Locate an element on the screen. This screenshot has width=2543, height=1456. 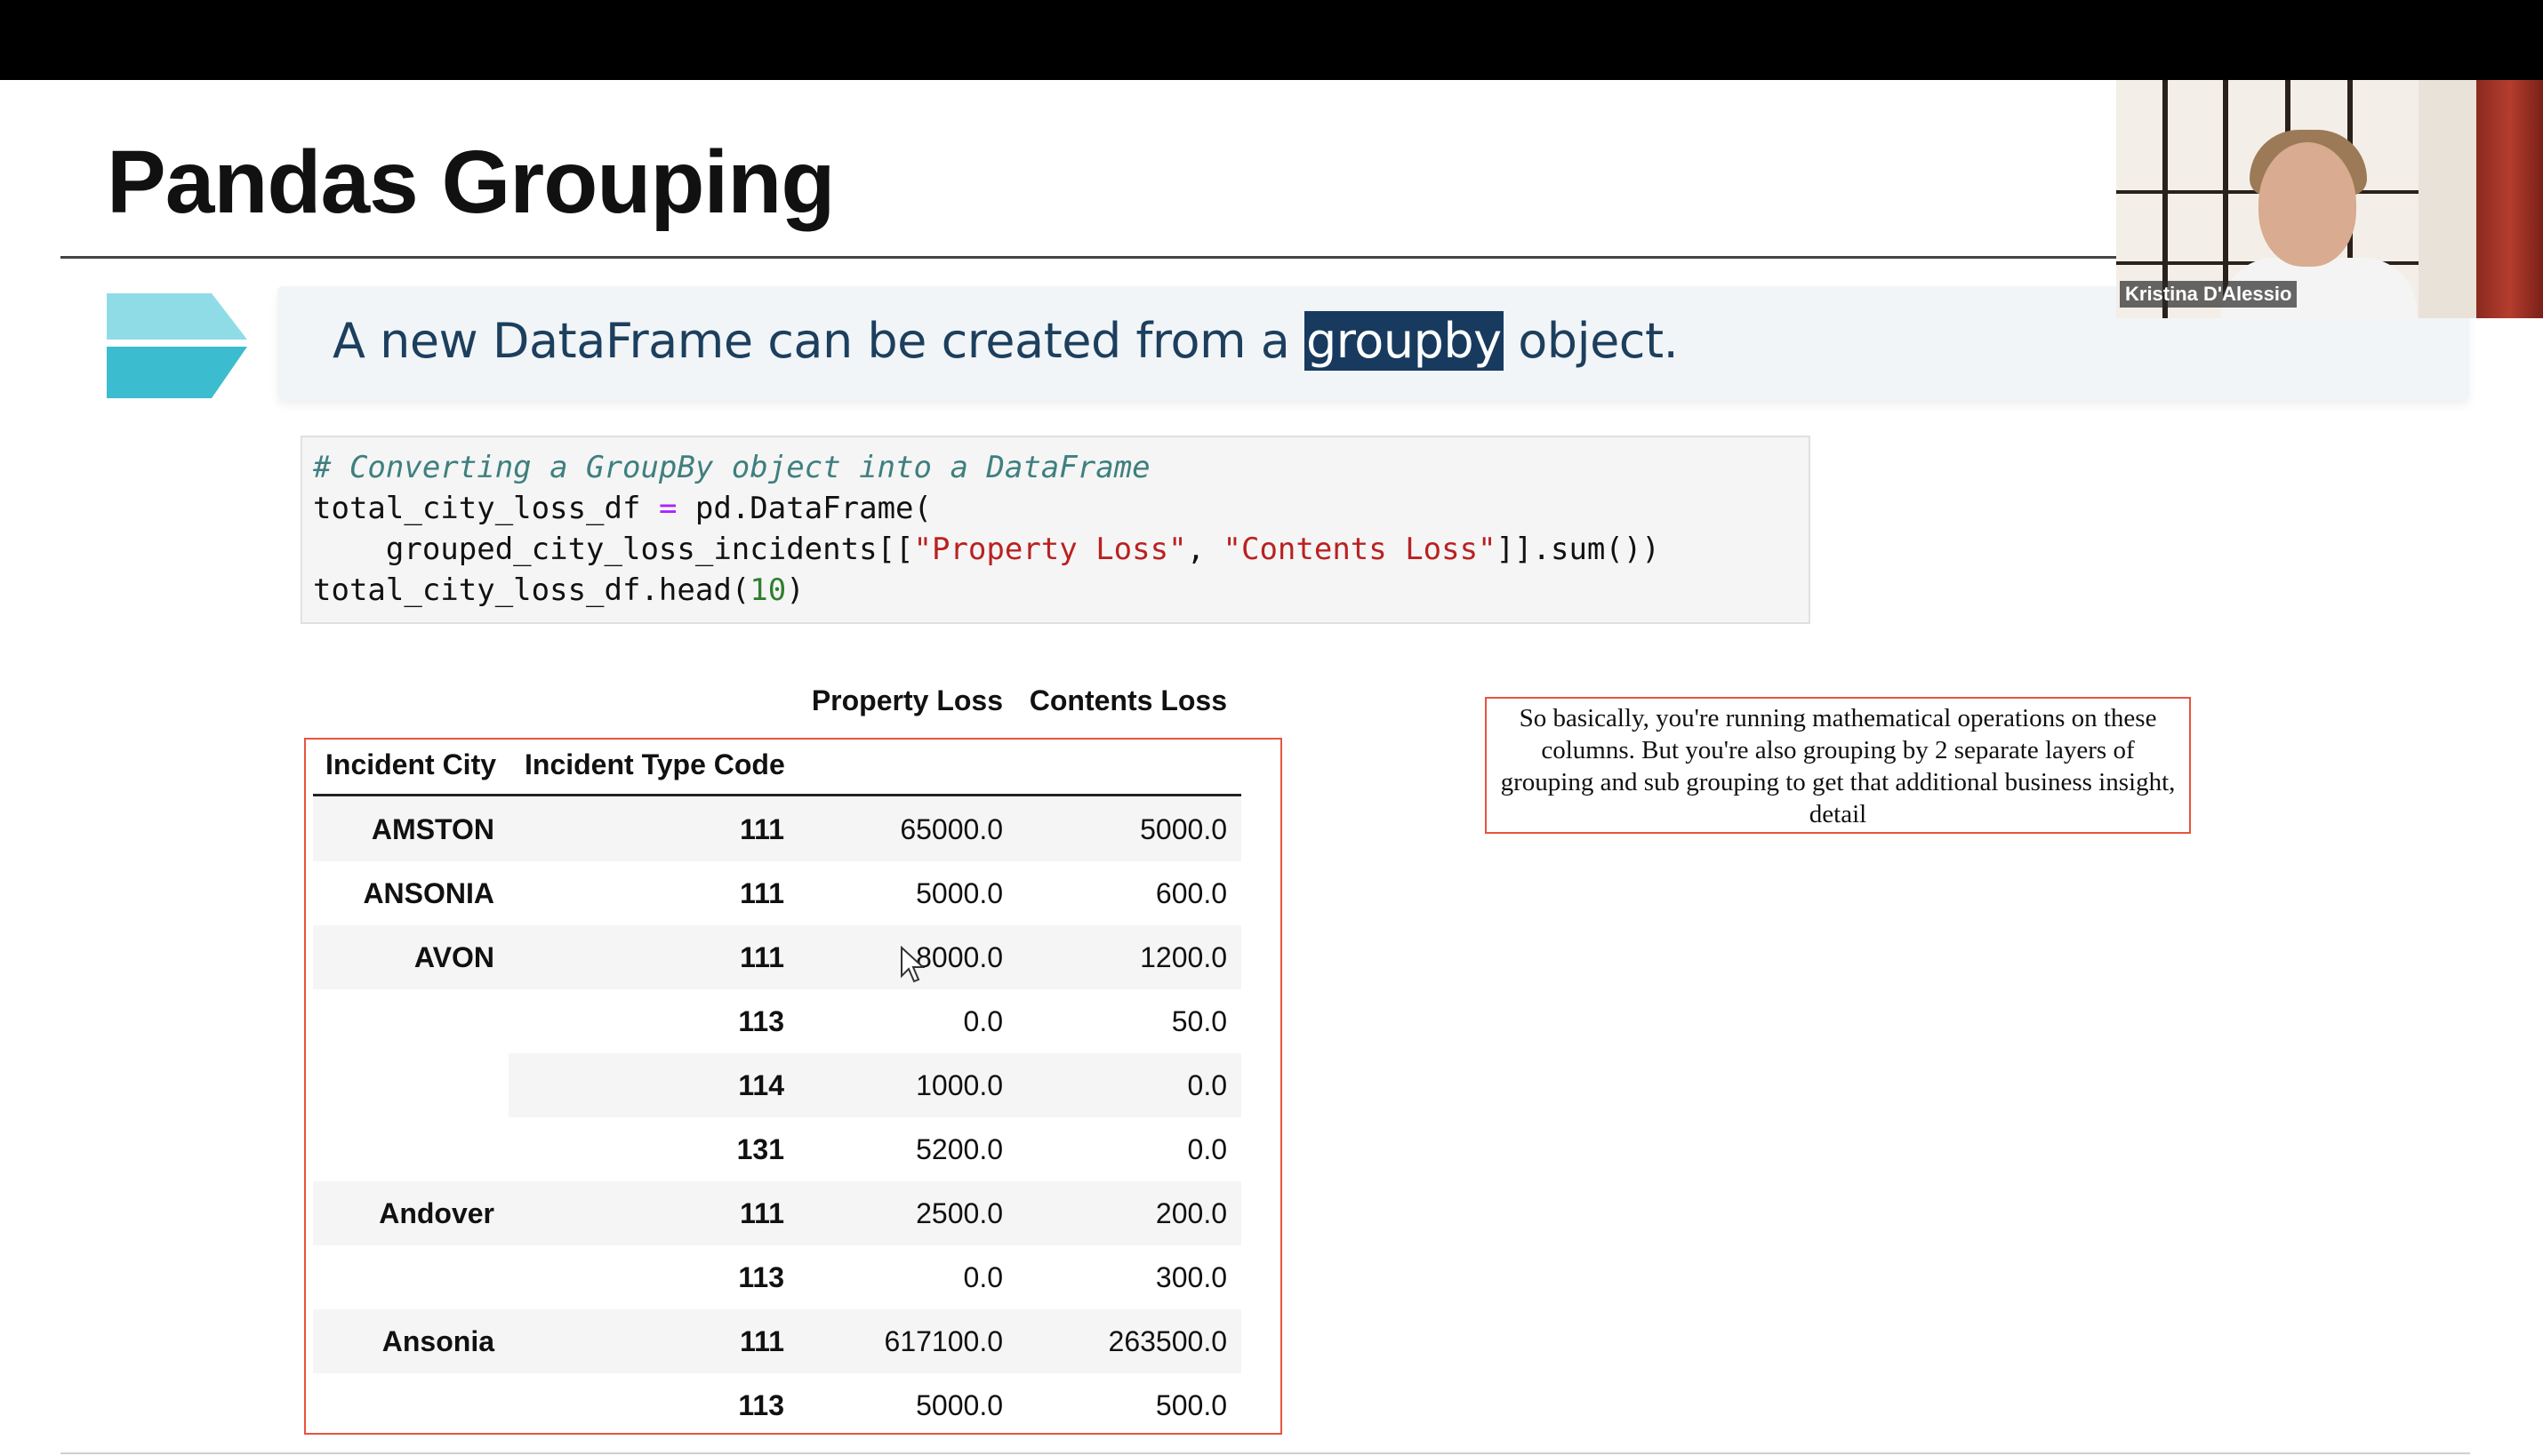
banner-text-end: object. is located at coordinates (1591, 341).